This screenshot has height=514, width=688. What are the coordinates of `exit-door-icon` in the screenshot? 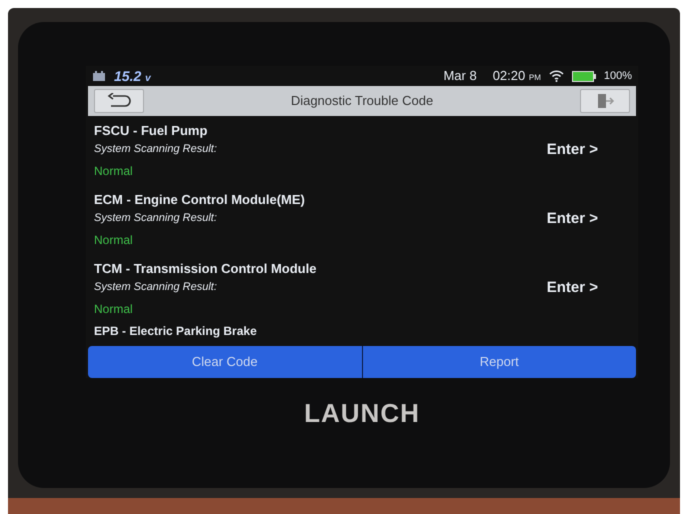 It's located at (605, 101).